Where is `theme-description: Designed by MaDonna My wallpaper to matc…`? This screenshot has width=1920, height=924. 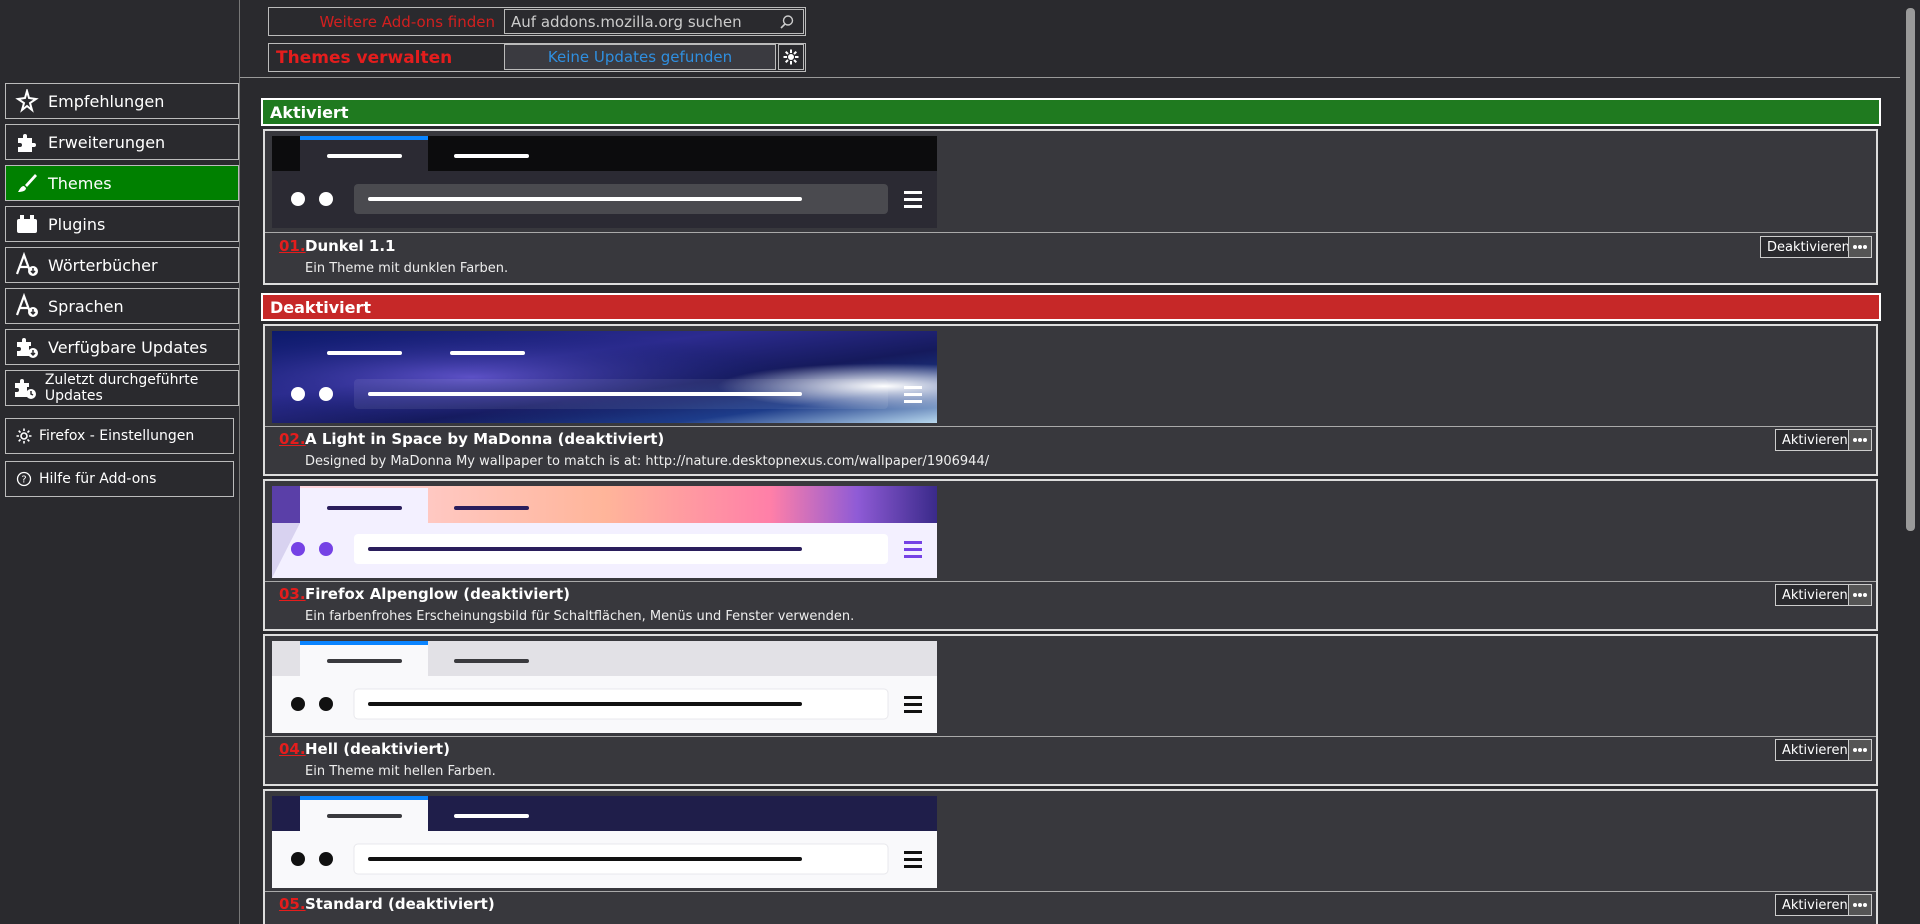
theme-description: Designed by MaDonna My wallpaper to matc… is located at coordinates (647, 461).